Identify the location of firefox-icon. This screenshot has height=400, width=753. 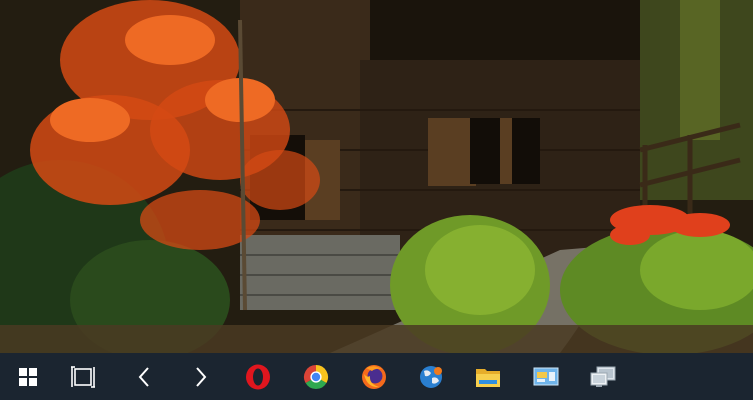
(374, 376).